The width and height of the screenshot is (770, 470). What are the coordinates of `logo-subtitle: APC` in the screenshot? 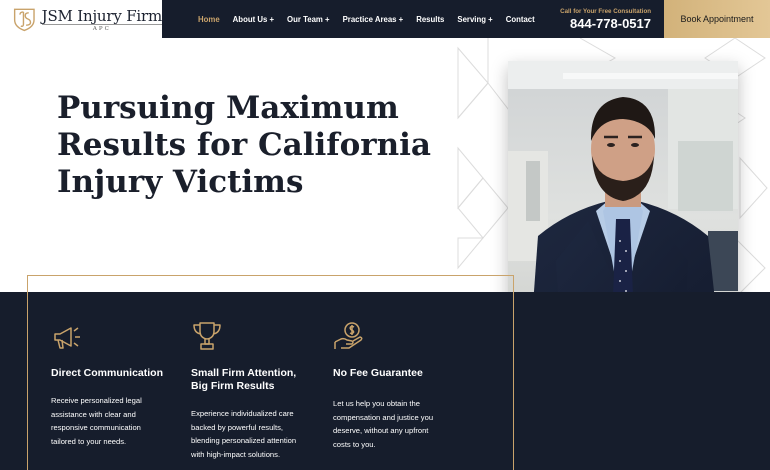 It's located at (101, 27).